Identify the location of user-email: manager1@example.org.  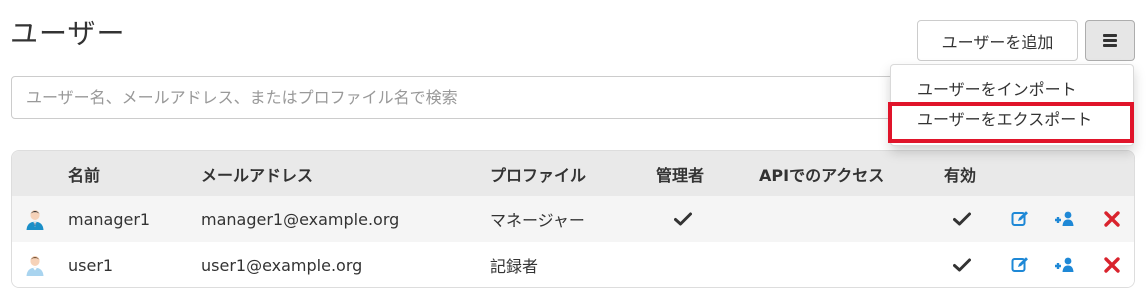
(300, 219).